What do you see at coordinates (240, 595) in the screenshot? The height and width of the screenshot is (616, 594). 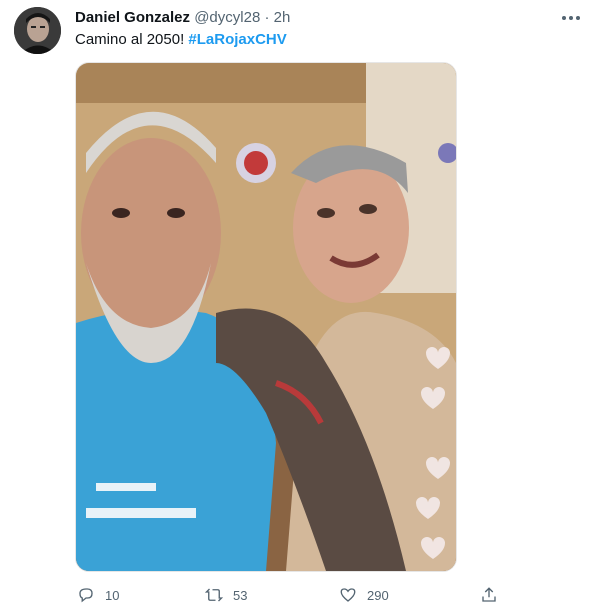 I see `retweet-count: 53` at bounding box center [240, 595].